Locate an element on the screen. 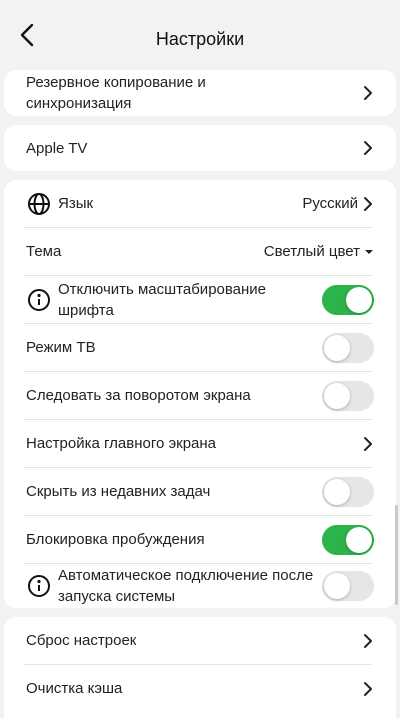 The height and width of the screenshot is (718, 400). hide-recent-tasks-row: Скрыть из недавних задач is located at coordinates (200, 491).